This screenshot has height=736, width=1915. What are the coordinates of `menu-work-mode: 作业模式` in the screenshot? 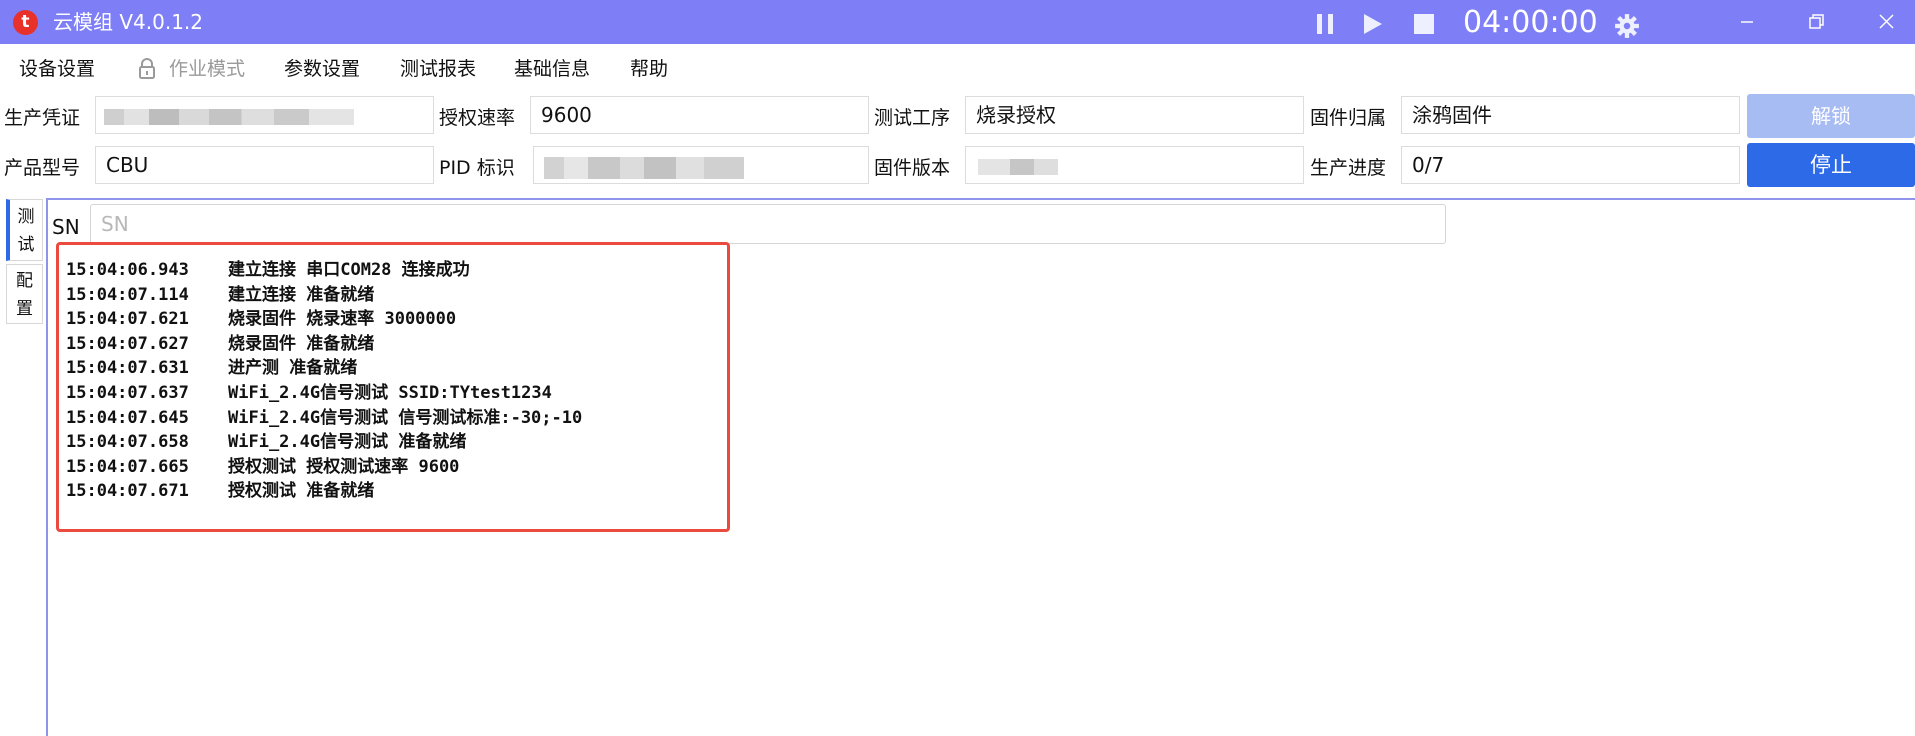 It's located at (207, 69).